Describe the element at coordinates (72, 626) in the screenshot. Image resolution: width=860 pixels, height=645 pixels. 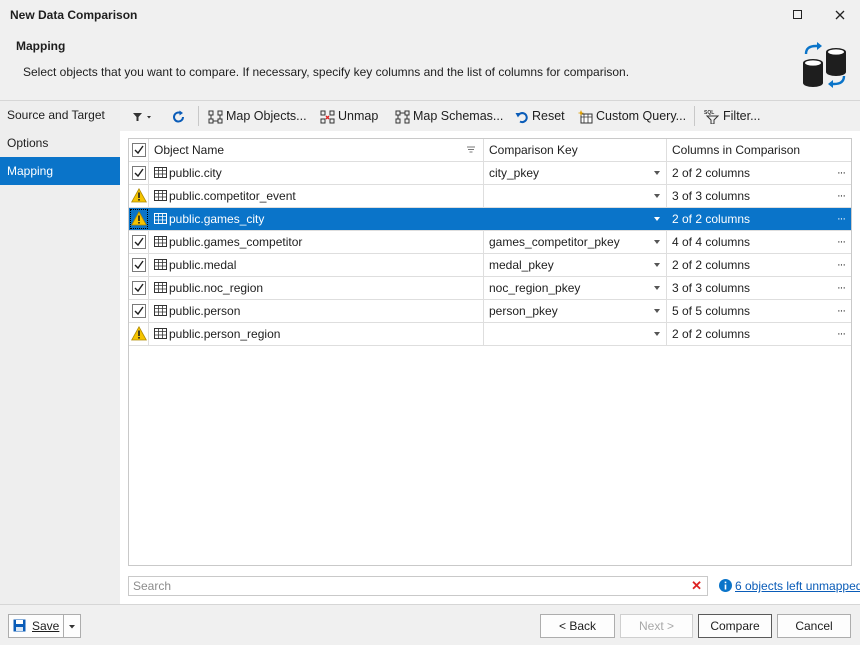
I see `save-options-dropdown` at that location.